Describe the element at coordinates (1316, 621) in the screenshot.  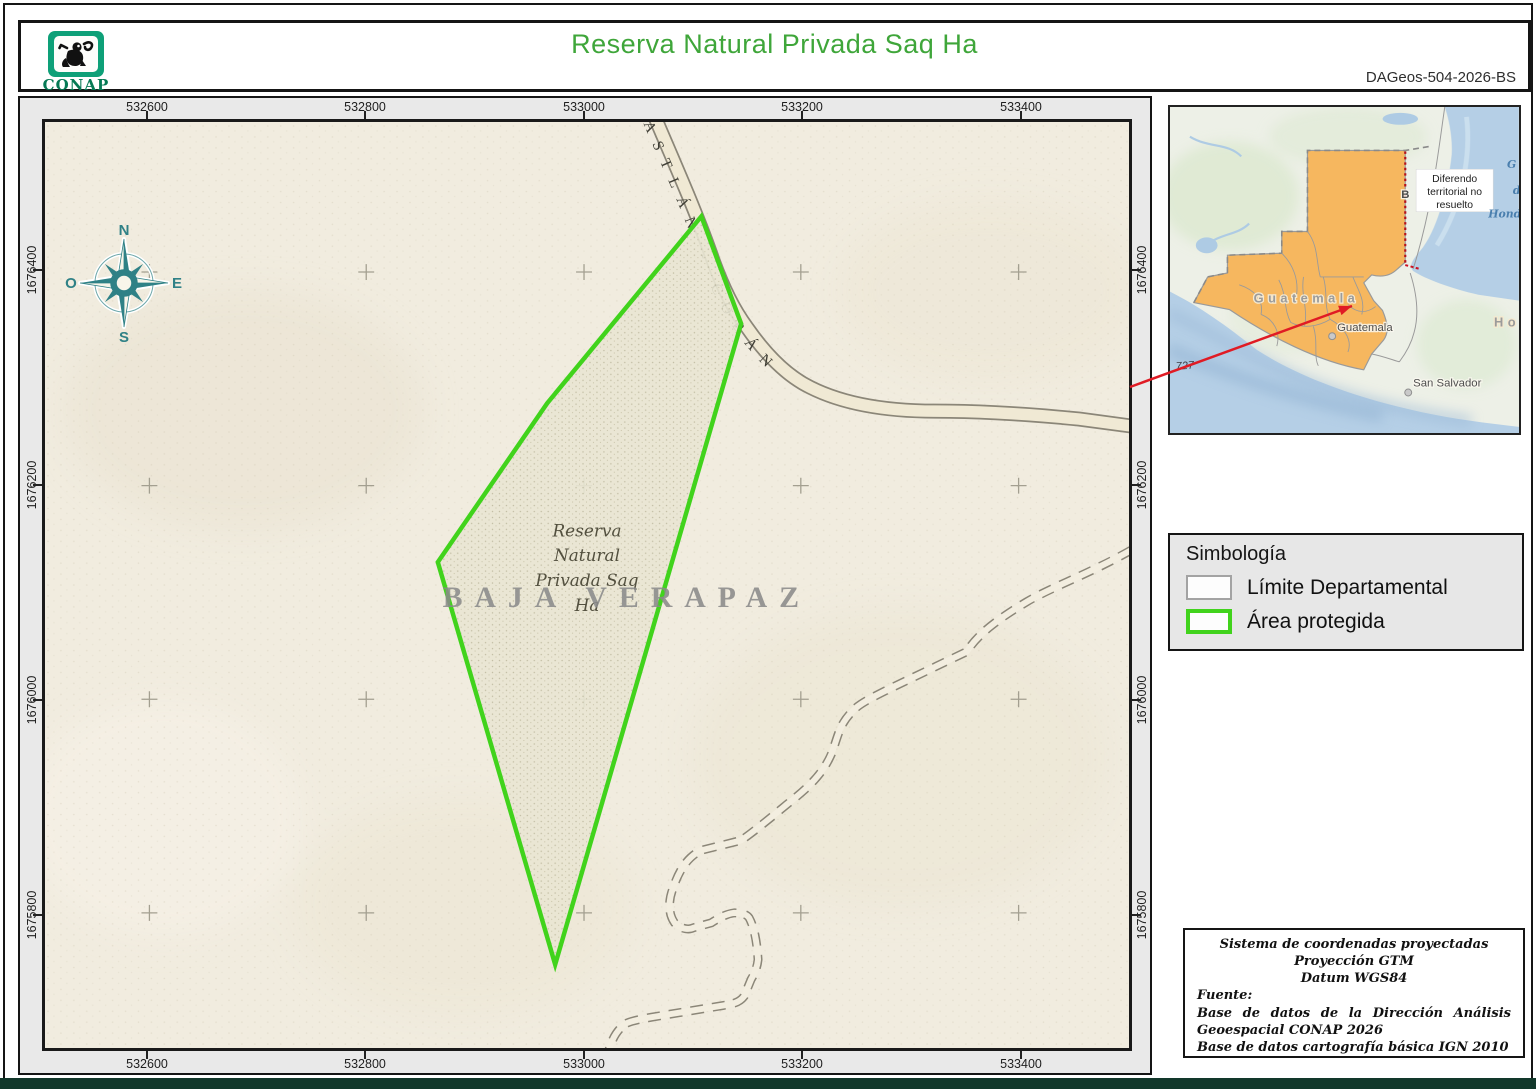
I see `legend-item-label: Área protegida` at that location.